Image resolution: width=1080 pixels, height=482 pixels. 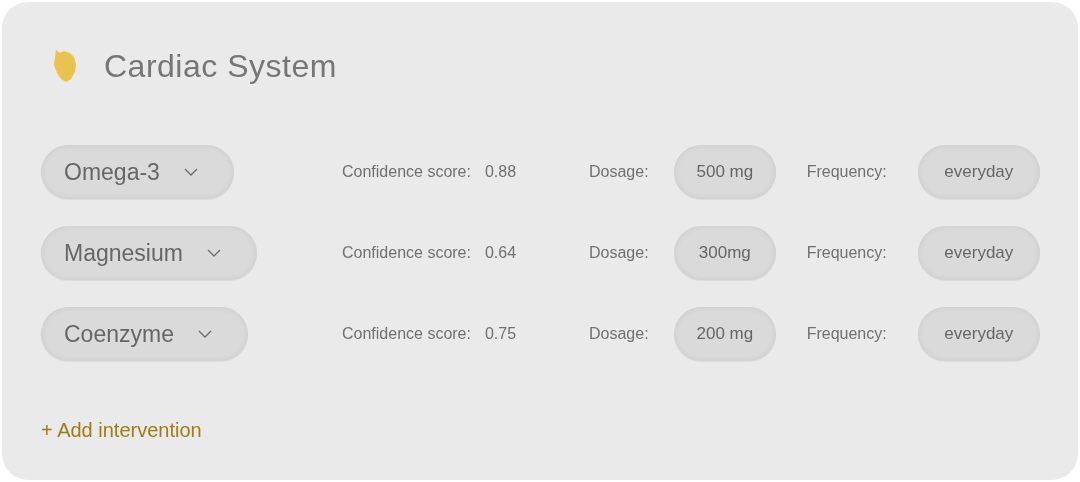 What do you see at coordinates (500, 253) in the screenshot?
I see `confidence-value: 0.64` at bounding box center [500, 253].